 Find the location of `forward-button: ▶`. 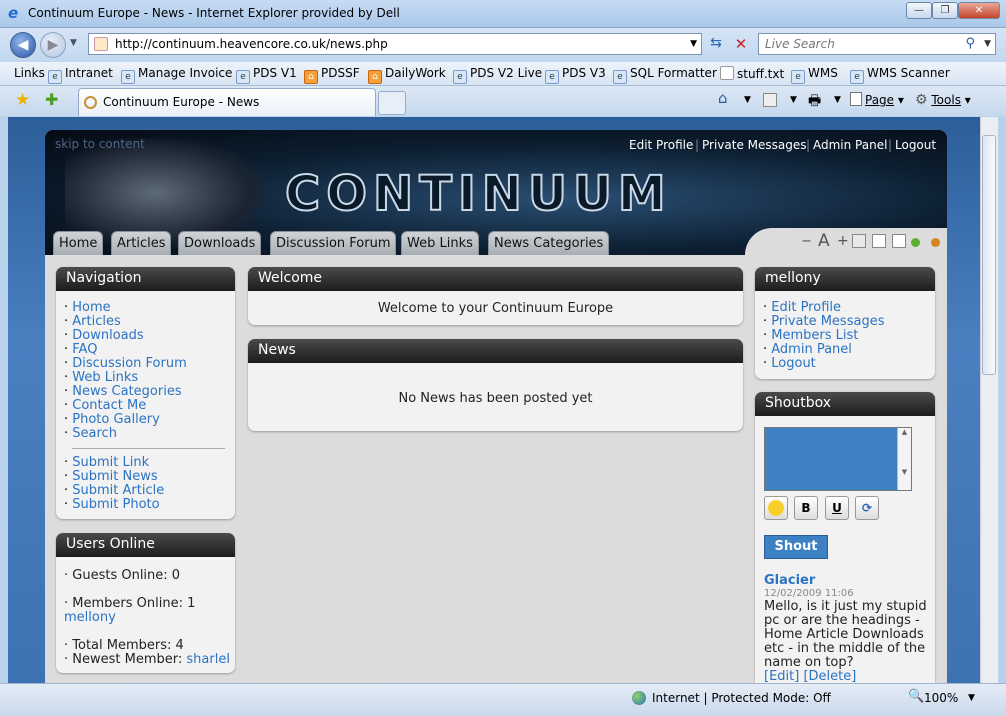

forward-button: ▶ is located at coordinates (53, 45).